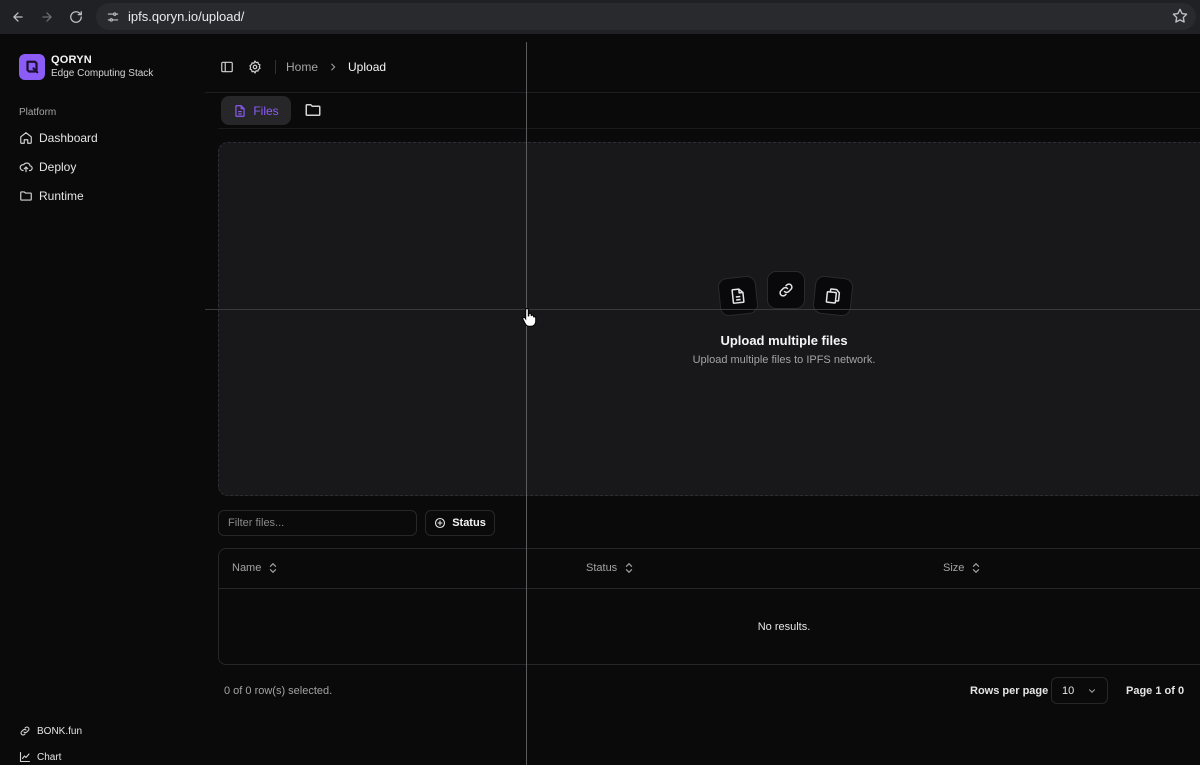 Image resolution: width=1200 pixels, height=765 pixels. Describe the element at coordinates (1009, 691) in the screenshot. I see `rows-per-page-label: Rows per page` at that location.